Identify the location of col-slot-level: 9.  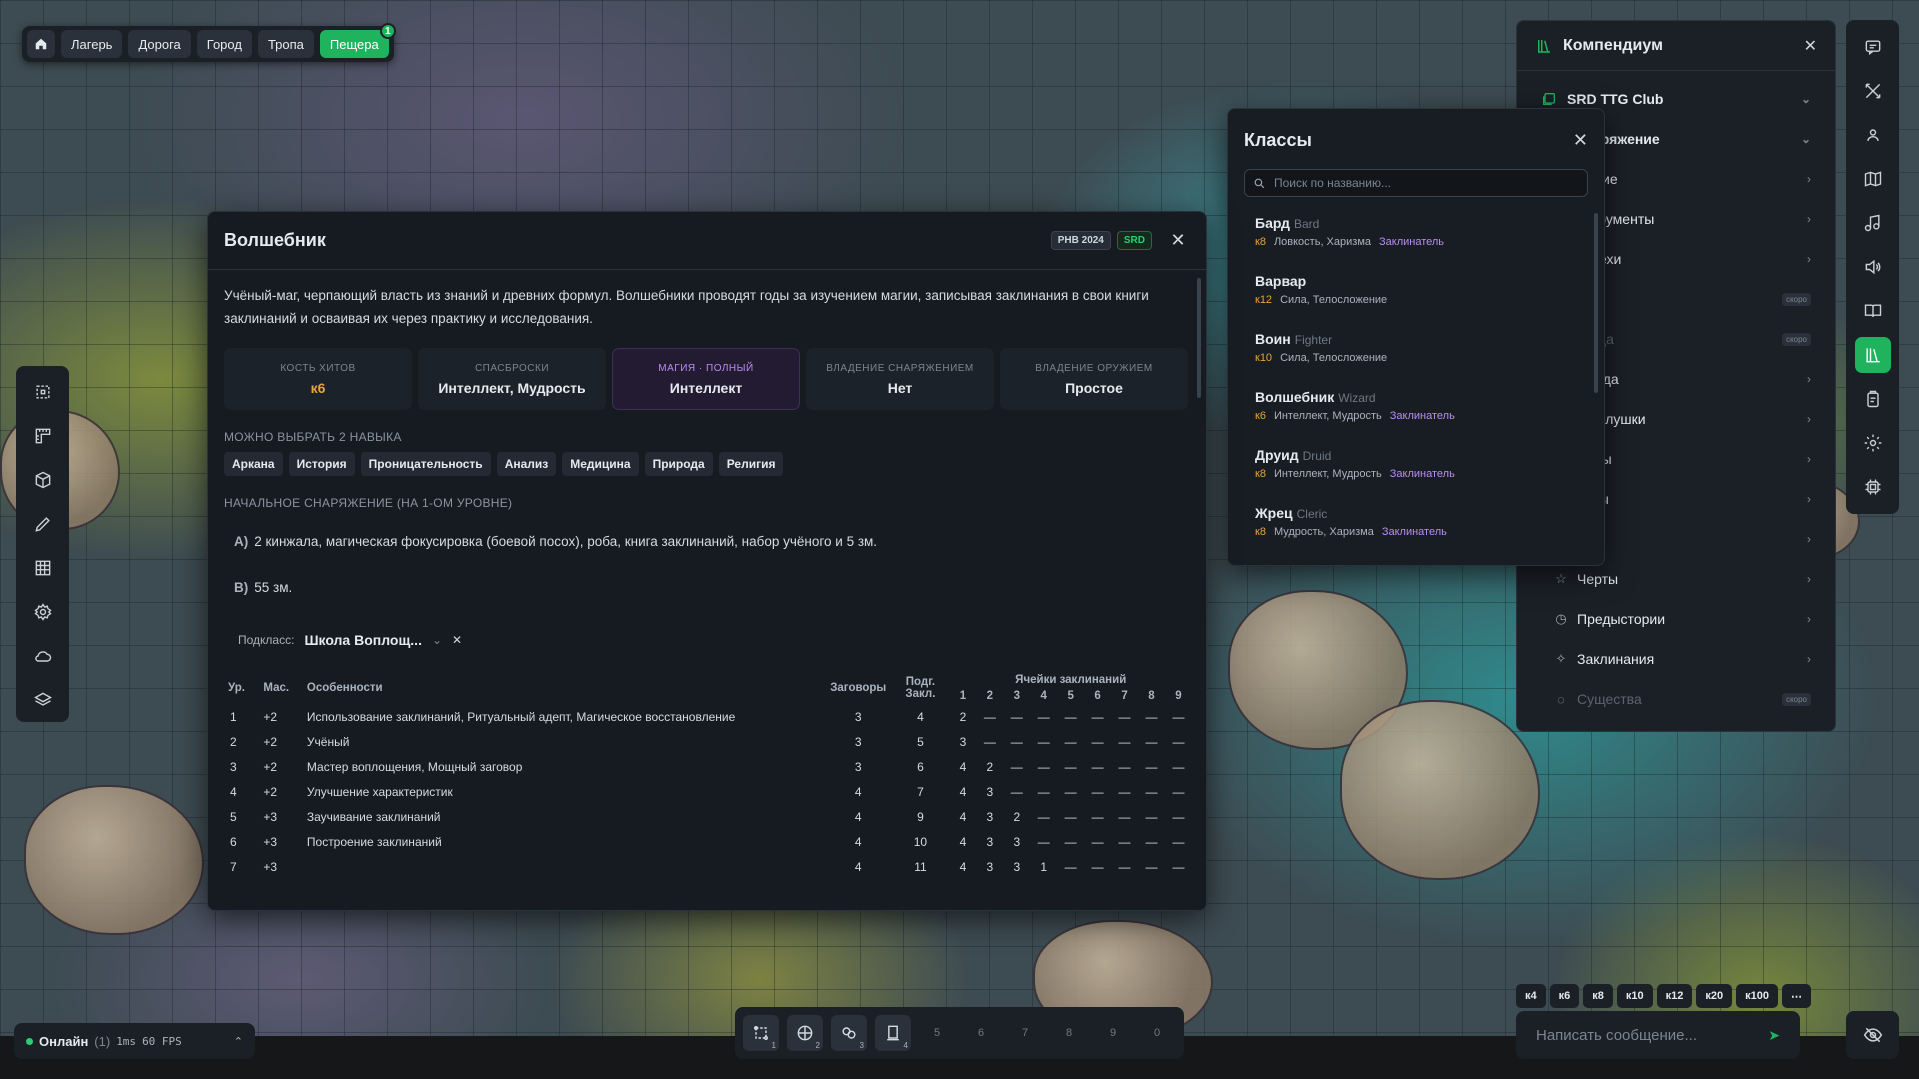
(1178, 696).